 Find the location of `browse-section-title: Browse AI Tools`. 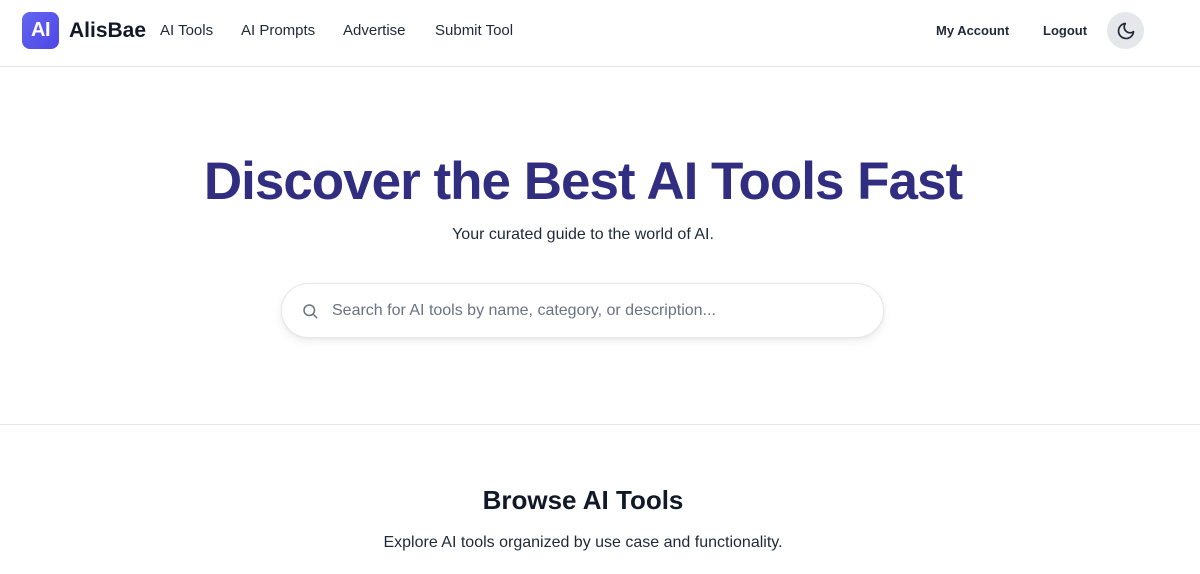

browse-section-title: Browse AI Tools is located at coordinates (583, 500).